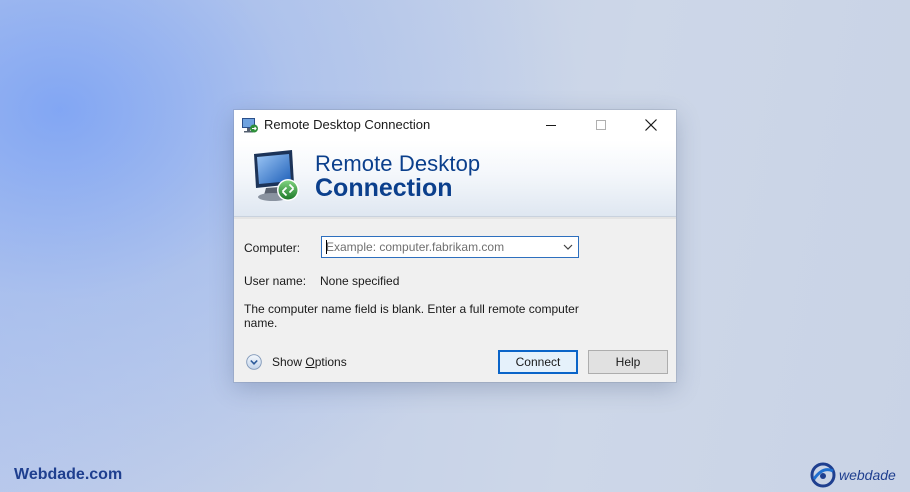  What do you see at coordinates (360, 281) in the screenshot?
I see `username-value: None specified` at bounding box center [360, 281].